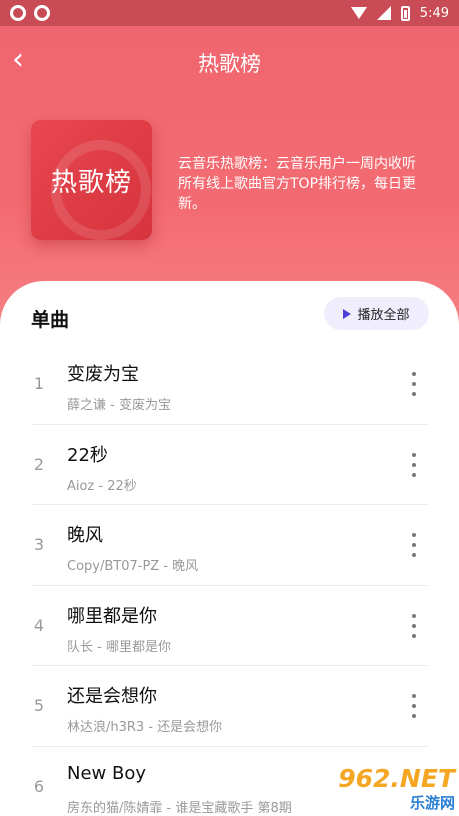 Image resolution: width=459 pixels, height=816 pixels. Describe the element at coordinates (39, 464) in the screenshot. I see `song-rank: 2` at that location.